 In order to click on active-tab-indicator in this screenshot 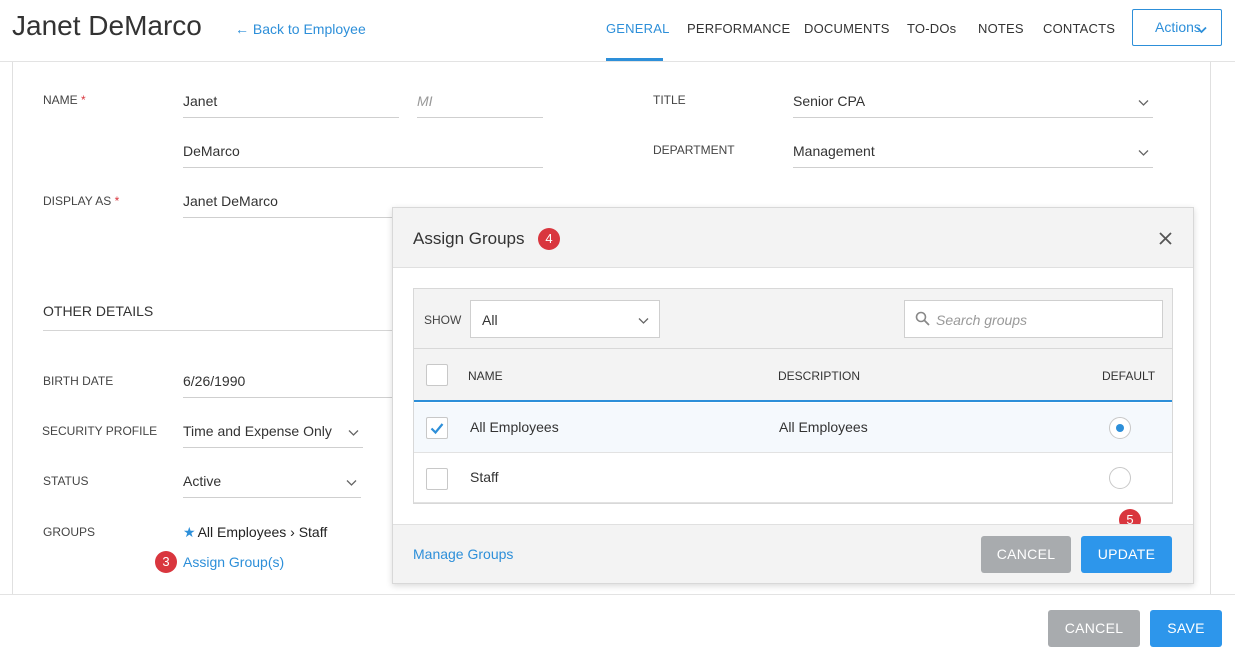, I will do `click(634, 59)`.